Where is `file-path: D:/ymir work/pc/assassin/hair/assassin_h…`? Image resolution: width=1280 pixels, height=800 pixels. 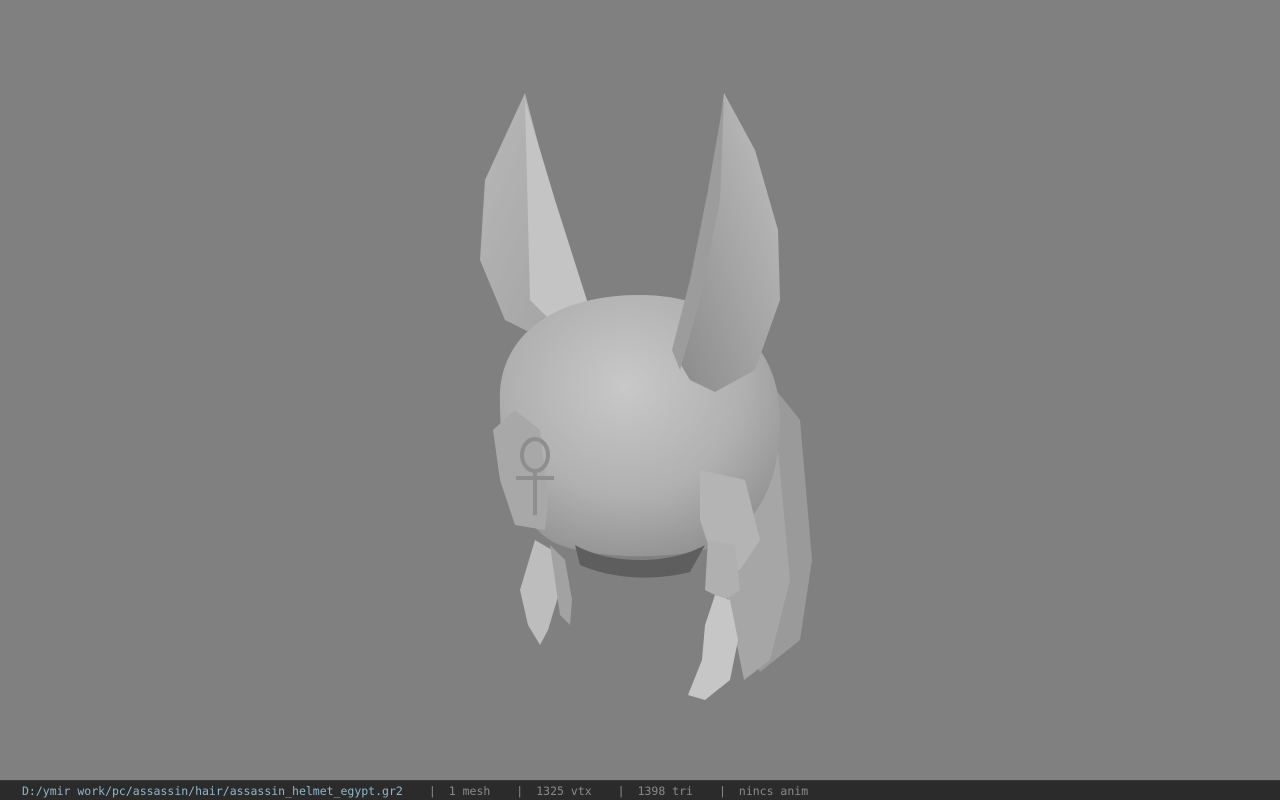 file-path: D:/ymir work/pc/assassin/hair/assassin_h… is located at coordinates (212, 790).